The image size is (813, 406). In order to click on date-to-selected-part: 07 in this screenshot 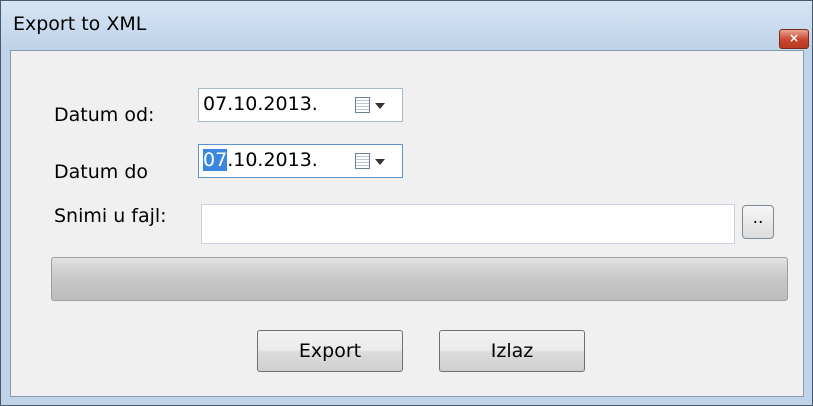, I will do `click(215, 160)`.